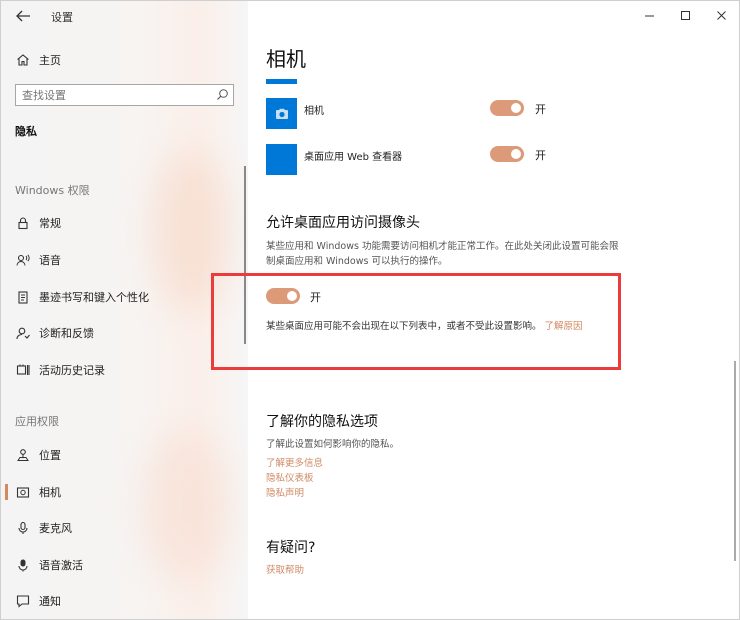 This screenshot has height=620, width=740. What do you see at coordinates (38, 60) in the screenshot?
I see `sidebar-item-home: 主页` at bounding box center [38, 60].